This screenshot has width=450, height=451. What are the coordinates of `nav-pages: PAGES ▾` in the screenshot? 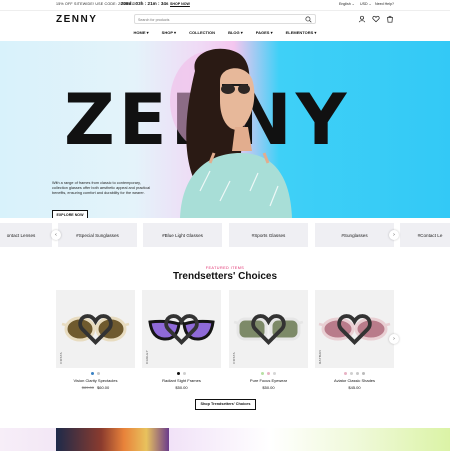 It's located at (264, 32).